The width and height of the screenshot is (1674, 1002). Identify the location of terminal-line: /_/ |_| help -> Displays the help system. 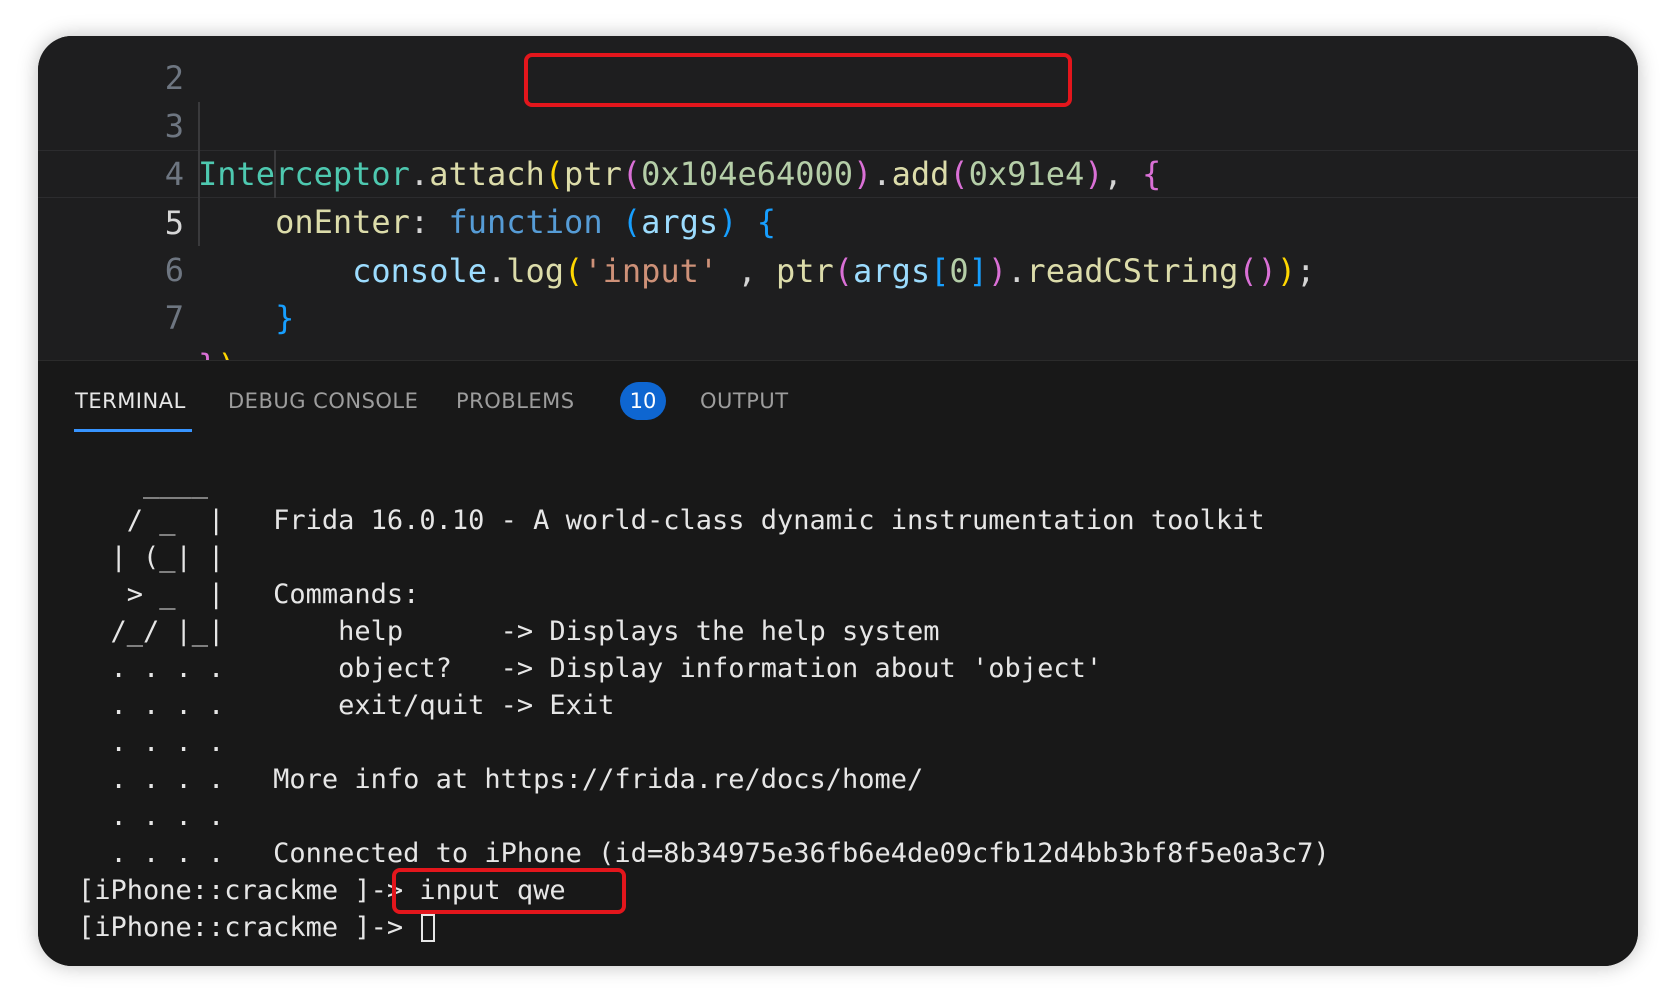
(509, 631).